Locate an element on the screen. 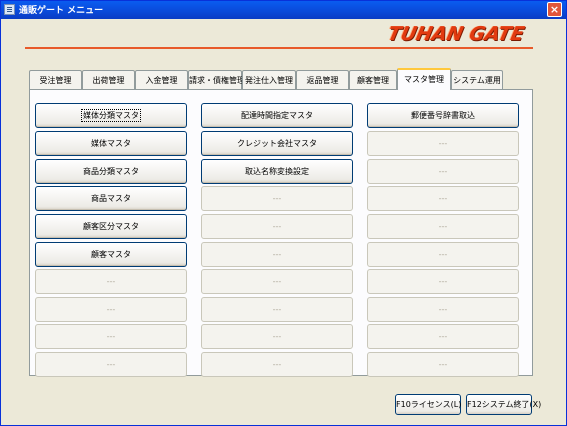 This screenshot has height=426, width=567. credit-company-master-button: クレジット会社マスタ is located at coordinates (277, 143).